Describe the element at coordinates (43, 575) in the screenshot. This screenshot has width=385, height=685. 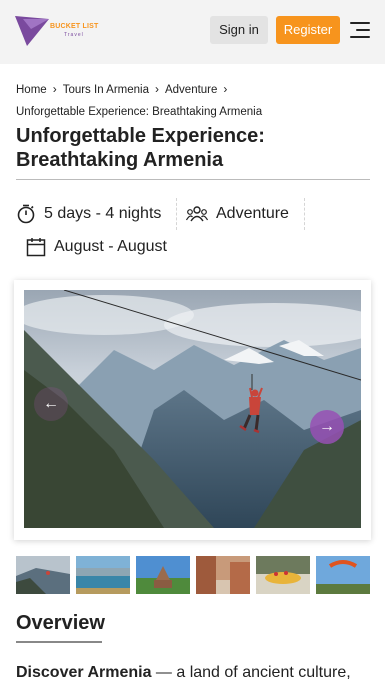
I see `thumbnail-zipline` at that location.